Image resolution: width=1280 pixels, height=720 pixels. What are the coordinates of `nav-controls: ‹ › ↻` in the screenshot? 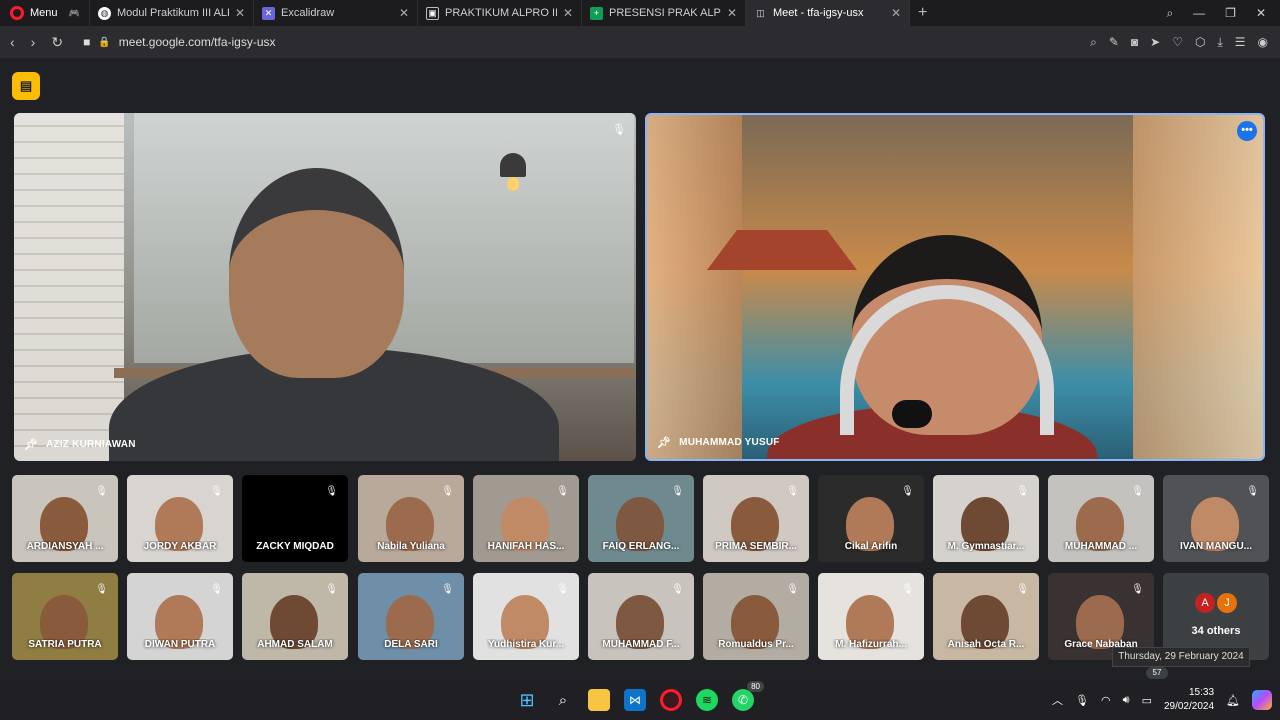 It's located at (31, 42).